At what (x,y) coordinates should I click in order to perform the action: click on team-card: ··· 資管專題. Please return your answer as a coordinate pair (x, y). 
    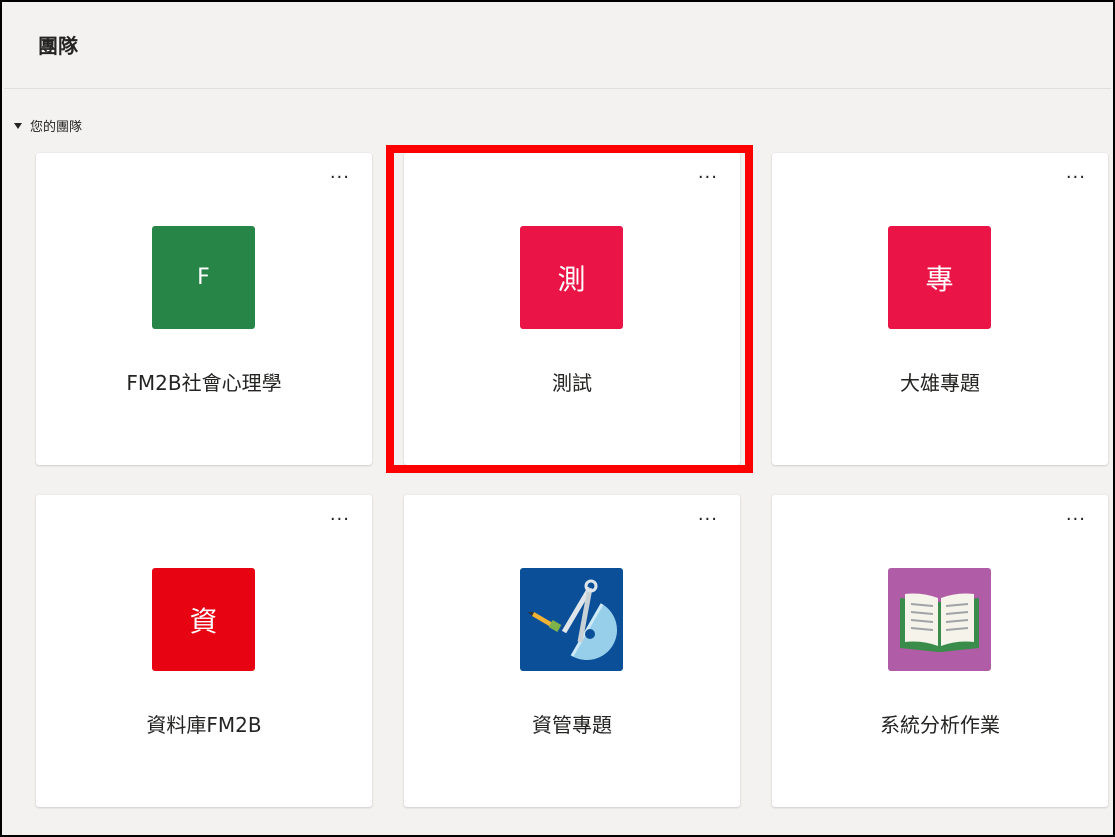
    Looking at the image, I should click on (572, 651).